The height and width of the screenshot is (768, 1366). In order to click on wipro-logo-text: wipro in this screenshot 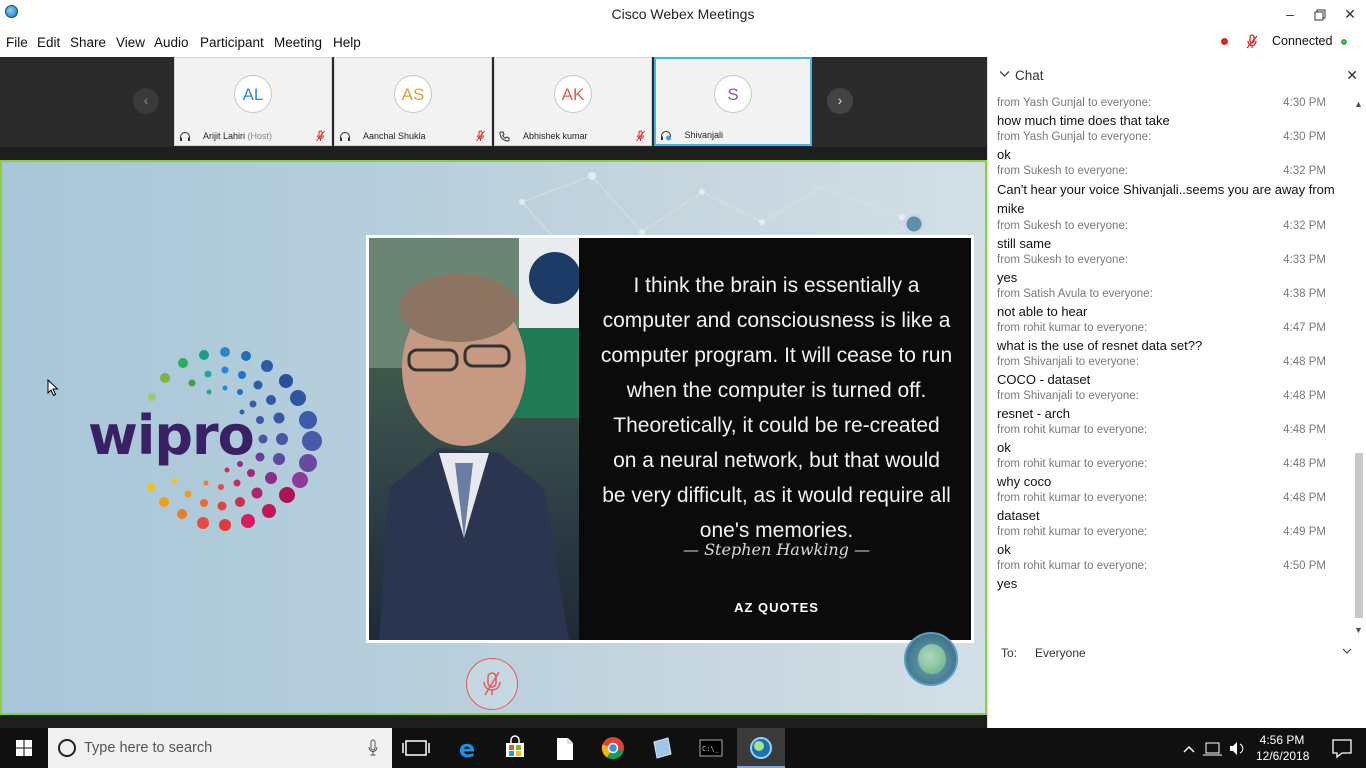, I will do `click(171, 435)`.